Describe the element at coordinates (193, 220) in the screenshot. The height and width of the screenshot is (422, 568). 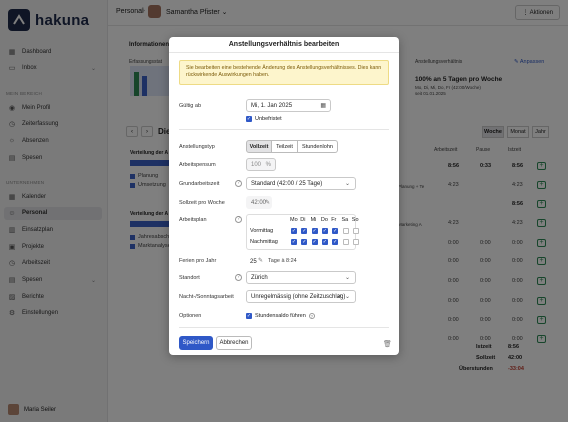
I see `arbeitsplan-label: Arbeitsplan` at that location.